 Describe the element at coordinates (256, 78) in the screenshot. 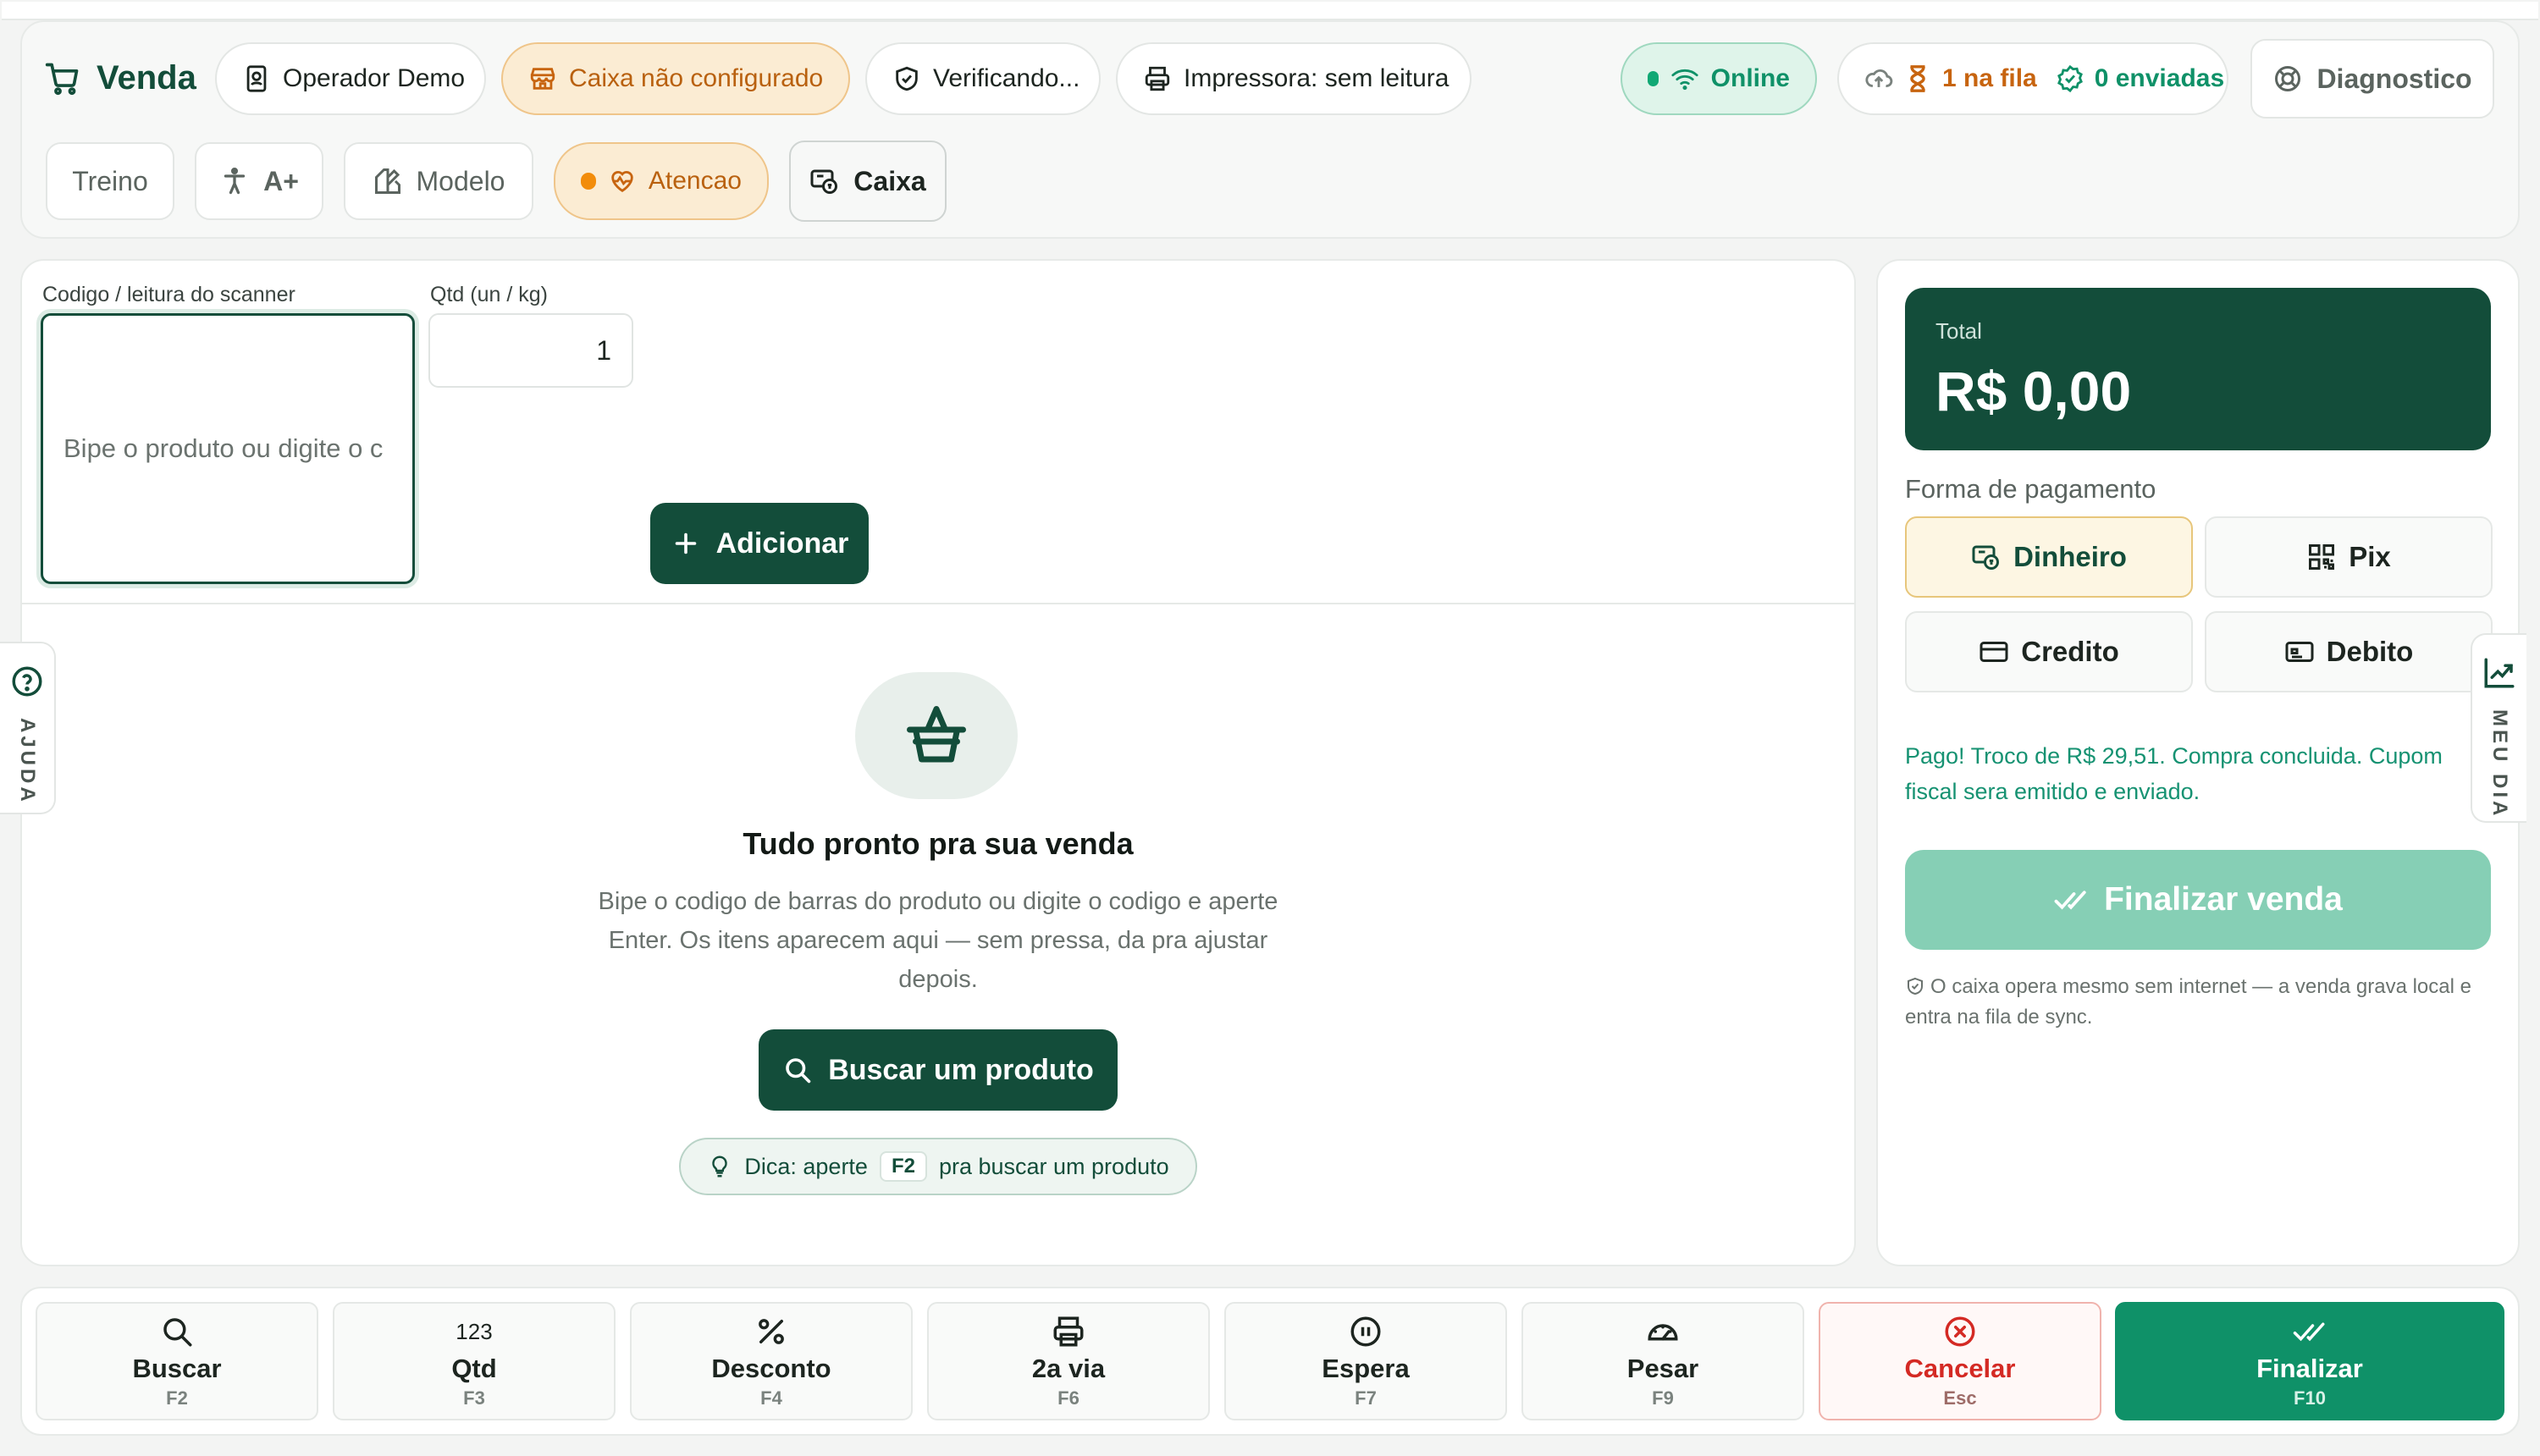

I see `id-badge-icon` at that location.